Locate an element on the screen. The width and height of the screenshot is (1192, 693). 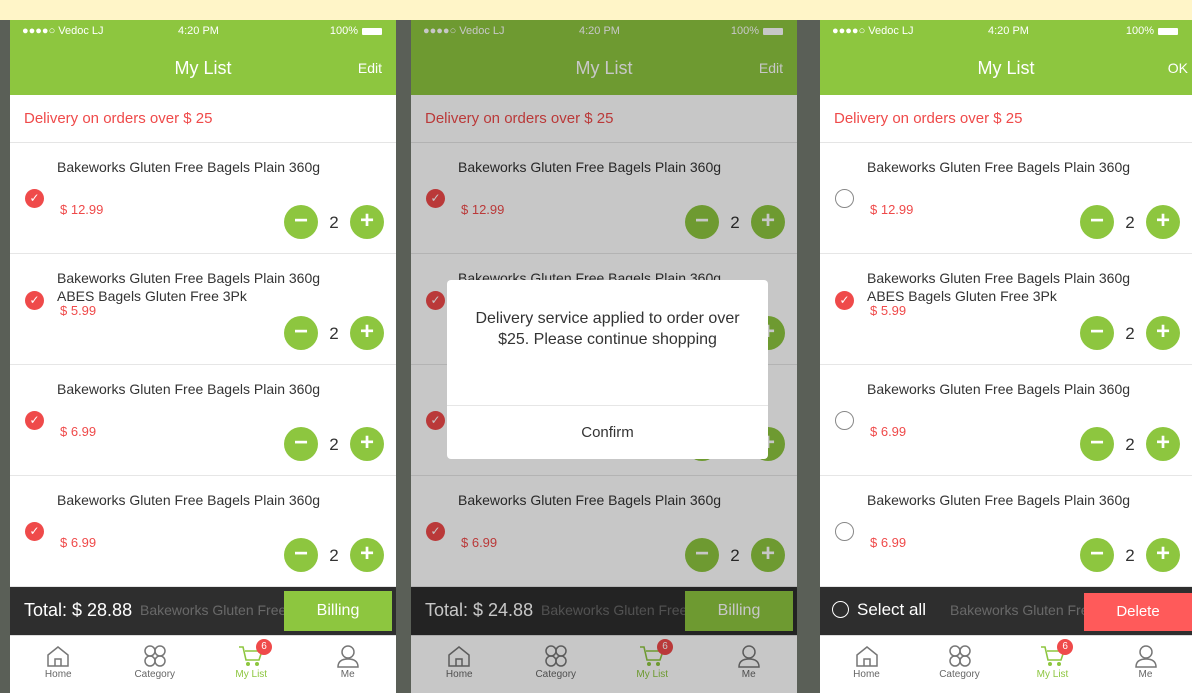
total-label: Total: $ 28.88 is located at coordinates (78, 610).